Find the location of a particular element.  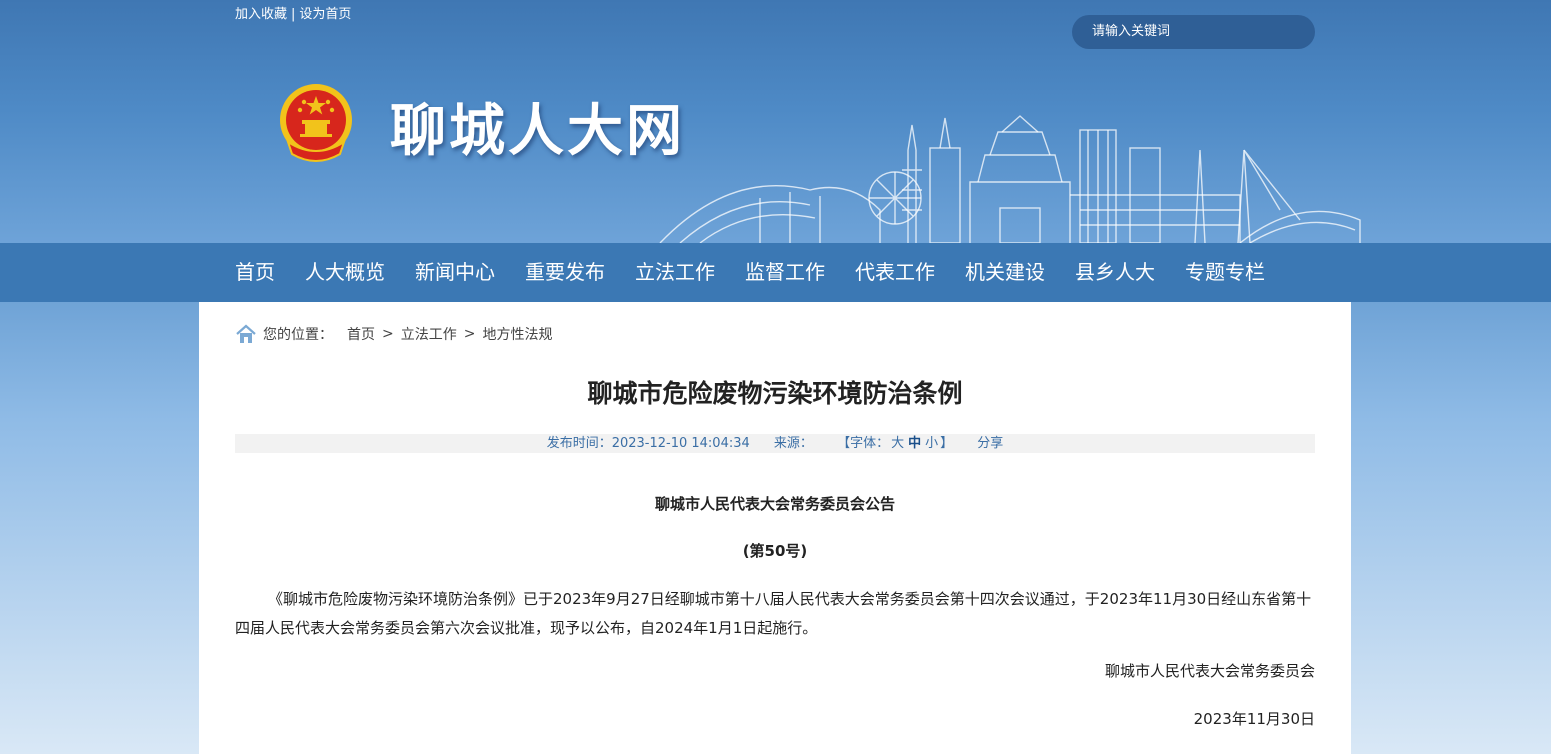

article-meta-bar: 发布时间：2023-12-10 14:04:34 来源： 【字体：大中小】 分享 is located at coordinates (775, 443).